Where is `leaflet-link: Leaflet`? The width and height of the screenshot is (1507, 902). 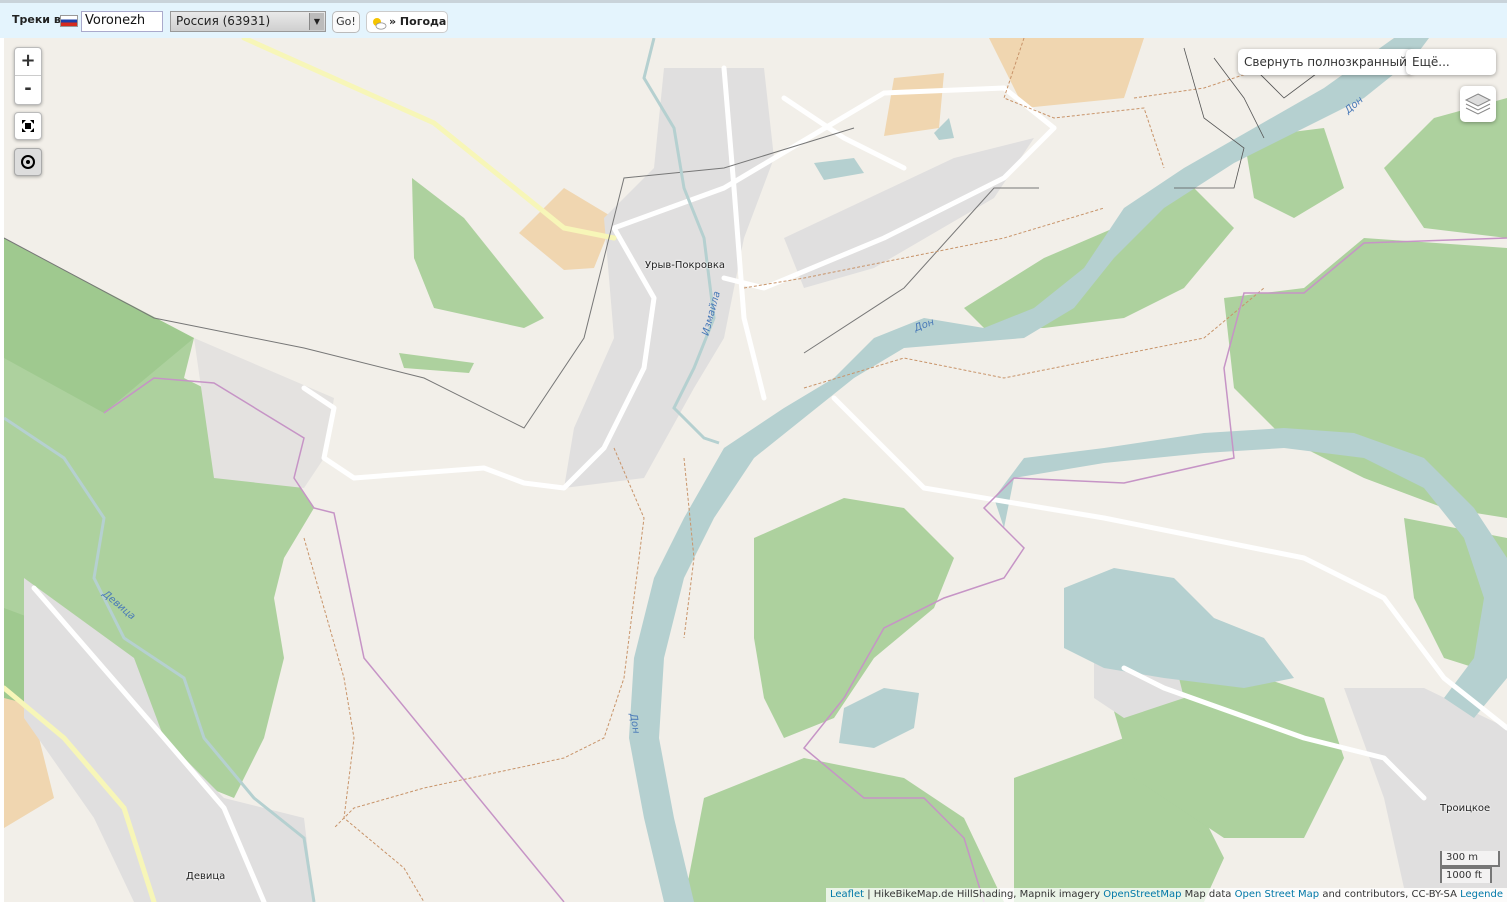
leaflet-link: Leaflet is located at coordinates (847, 894).